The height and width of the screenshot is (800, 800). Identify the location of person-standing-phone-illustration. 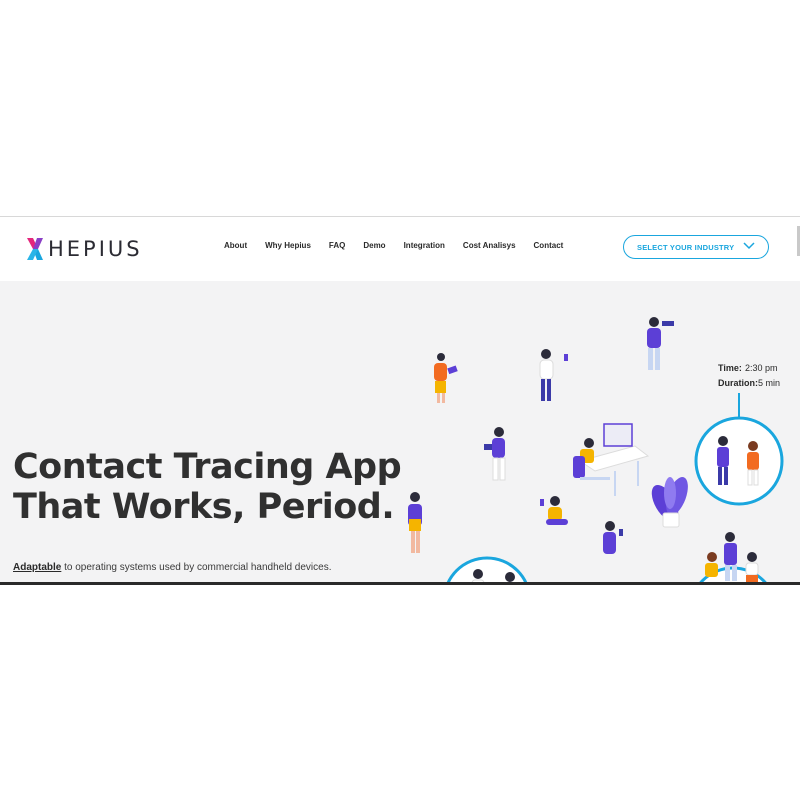
(613, 537).